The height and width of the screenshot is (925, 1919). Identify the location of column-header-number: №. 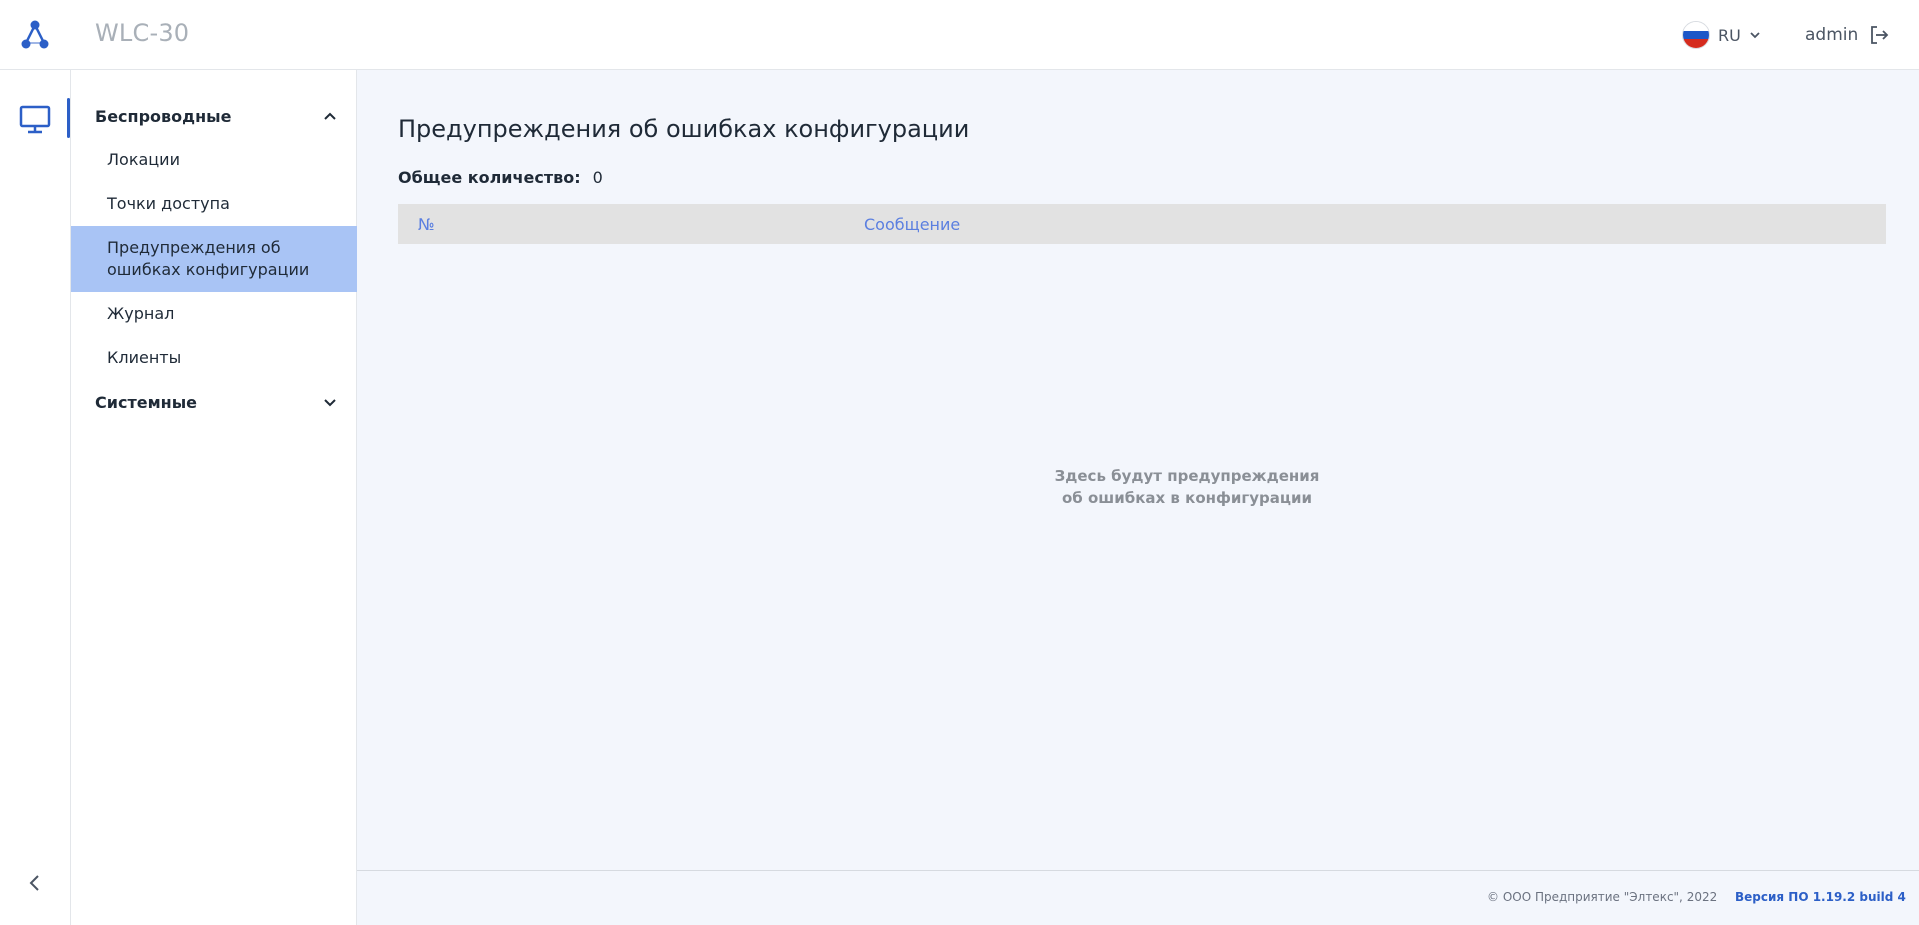
(426, 224).